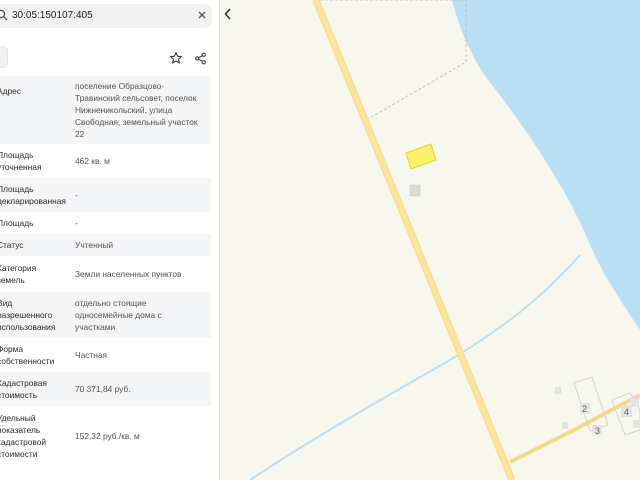  I want to click on share-button, so click(200, 58).